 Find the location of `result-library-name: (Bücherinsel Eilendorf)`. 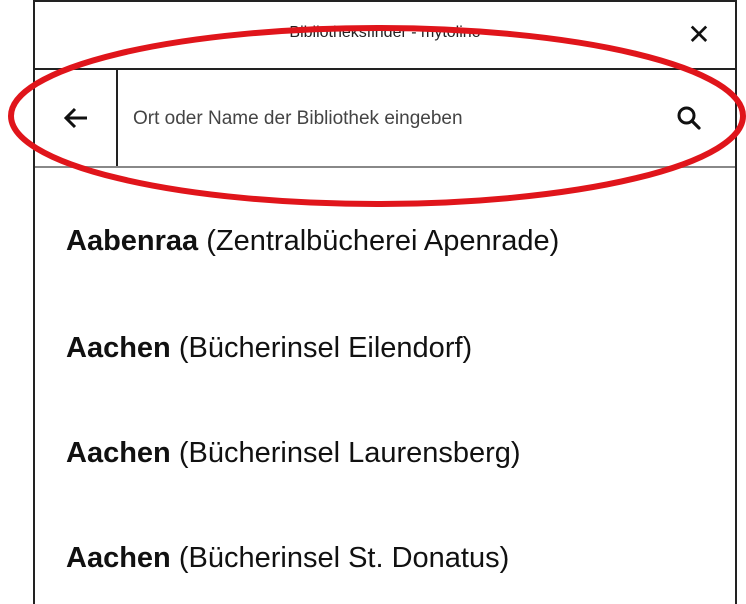

result-library-name: (Bücherinsel Eilendorf) is located at coordinates (325, 348).